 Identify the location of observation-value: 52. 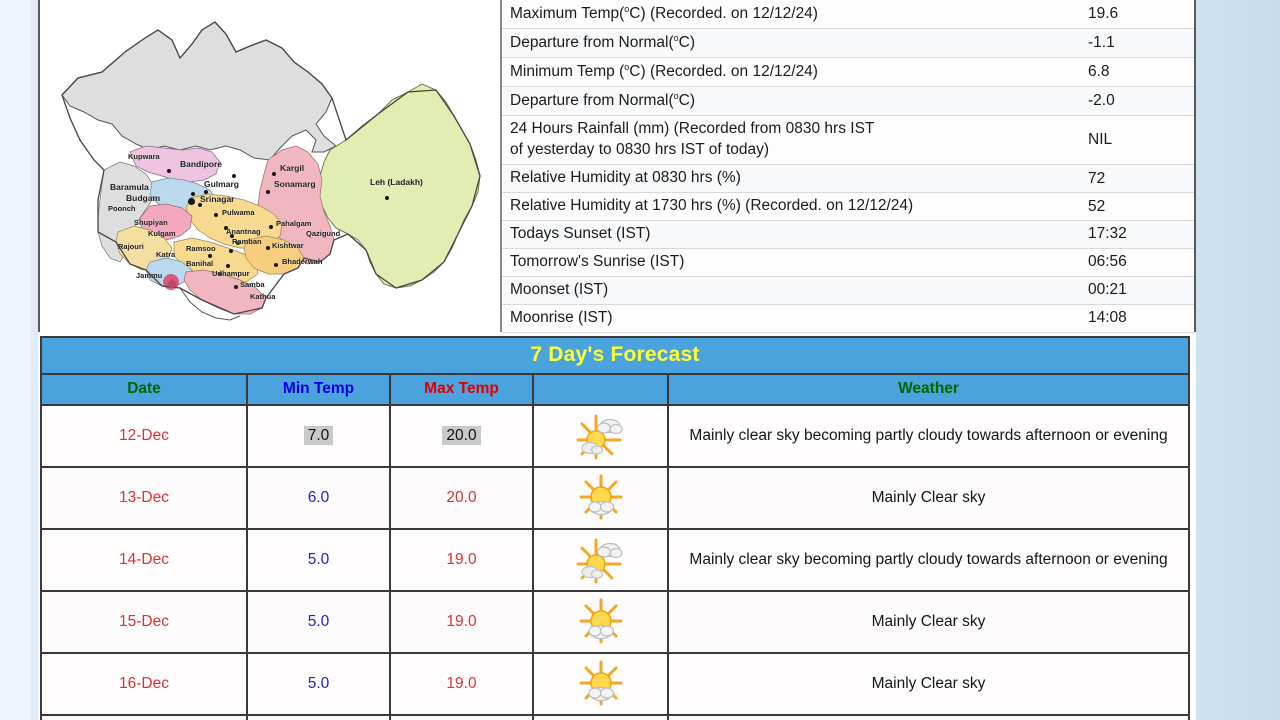
(1097, 206).